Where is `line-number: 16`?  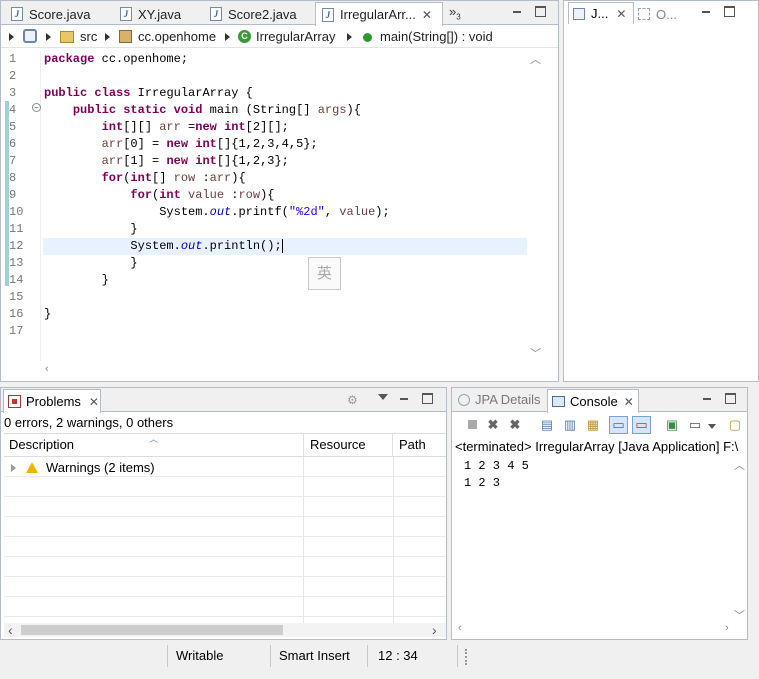 line-number: 16 is located at coordinates (16, 314).